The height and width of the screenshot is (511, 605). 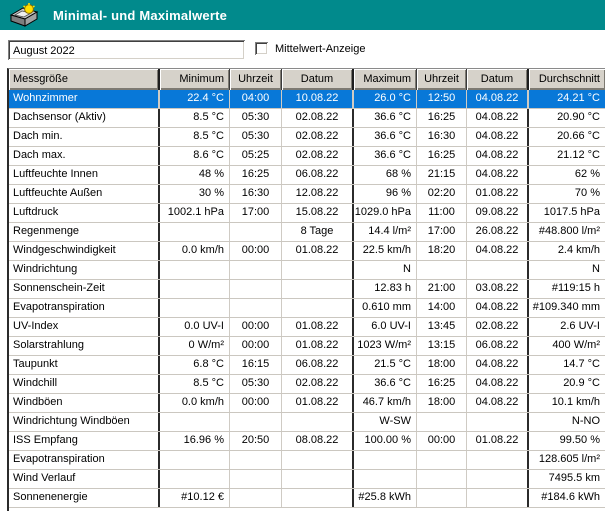 I want to click on cell-messgroesse: Sonnenschein-Zeit, so click(x=84, y=289).